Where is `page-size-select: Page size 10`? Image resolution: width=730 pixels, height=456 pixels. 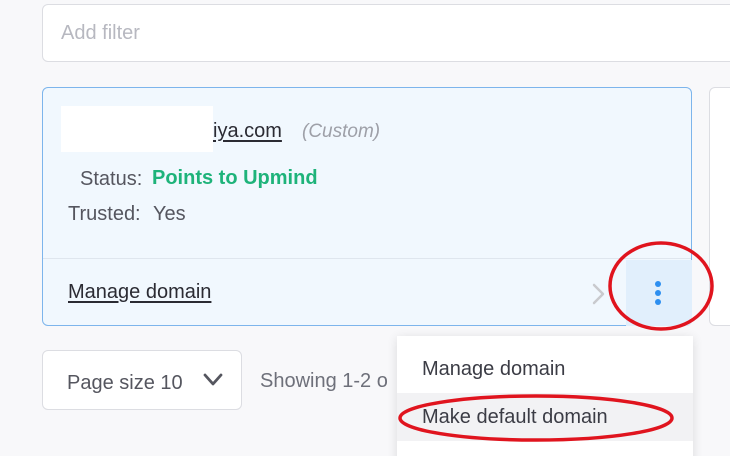
page-size-select: Page size 10 is located at coordinates (142, 380).